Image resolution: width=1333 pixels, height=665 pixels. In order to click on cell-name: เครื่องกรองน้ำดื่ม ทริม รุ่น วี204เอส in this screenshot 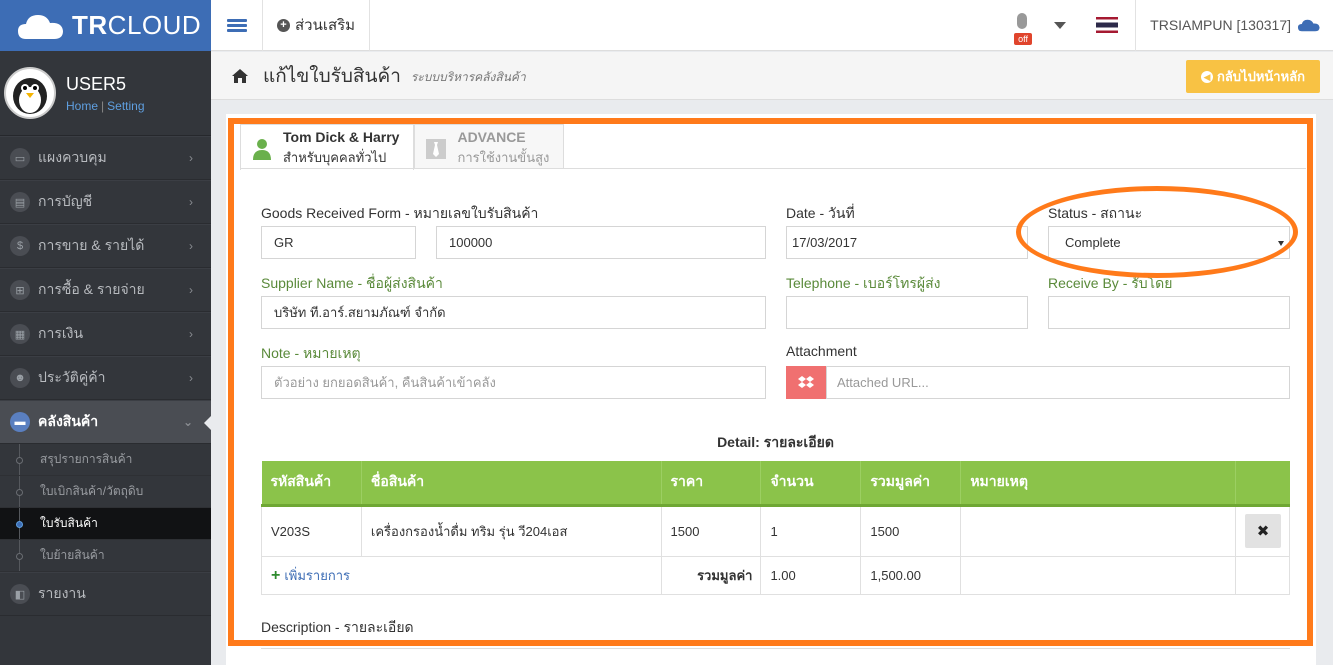, I will do `click(511, 530)`.